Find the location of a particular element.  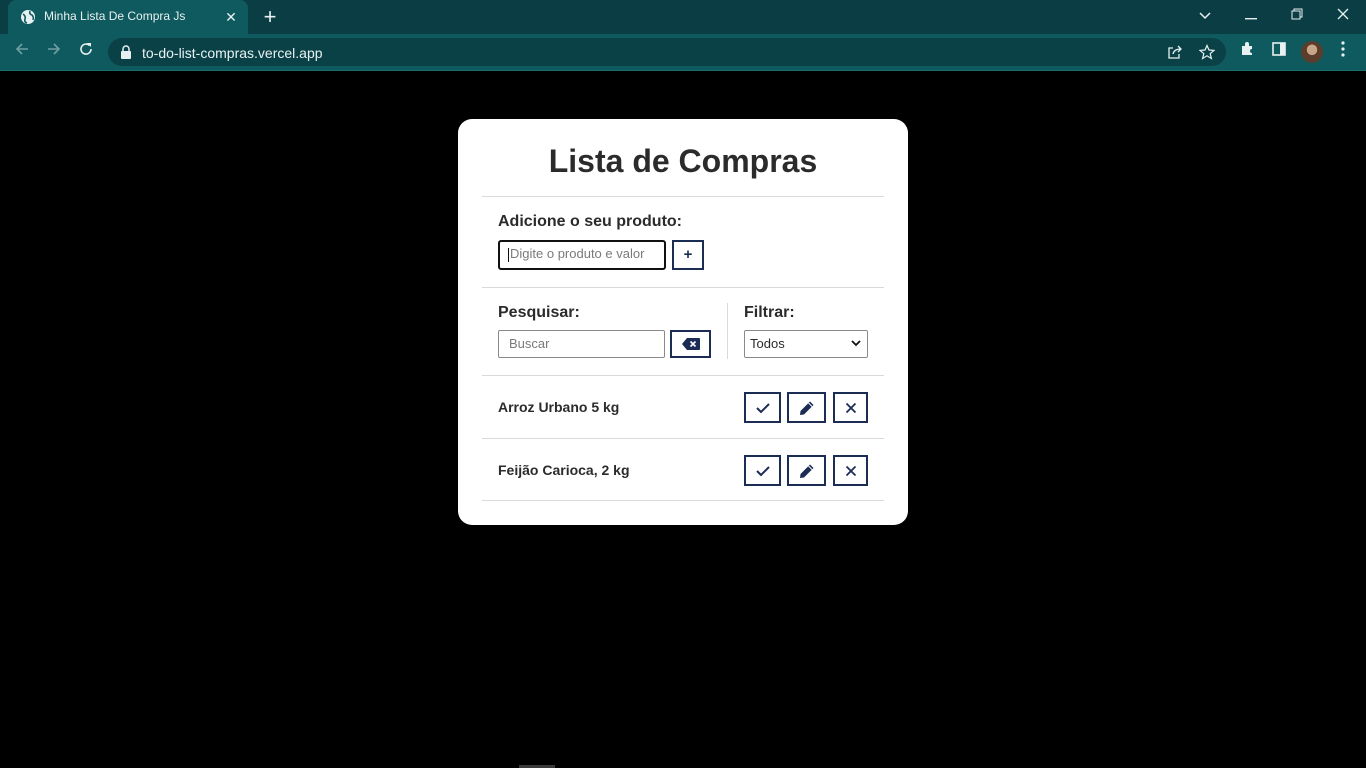

restore-icon is located at coordinates (1297, 14).